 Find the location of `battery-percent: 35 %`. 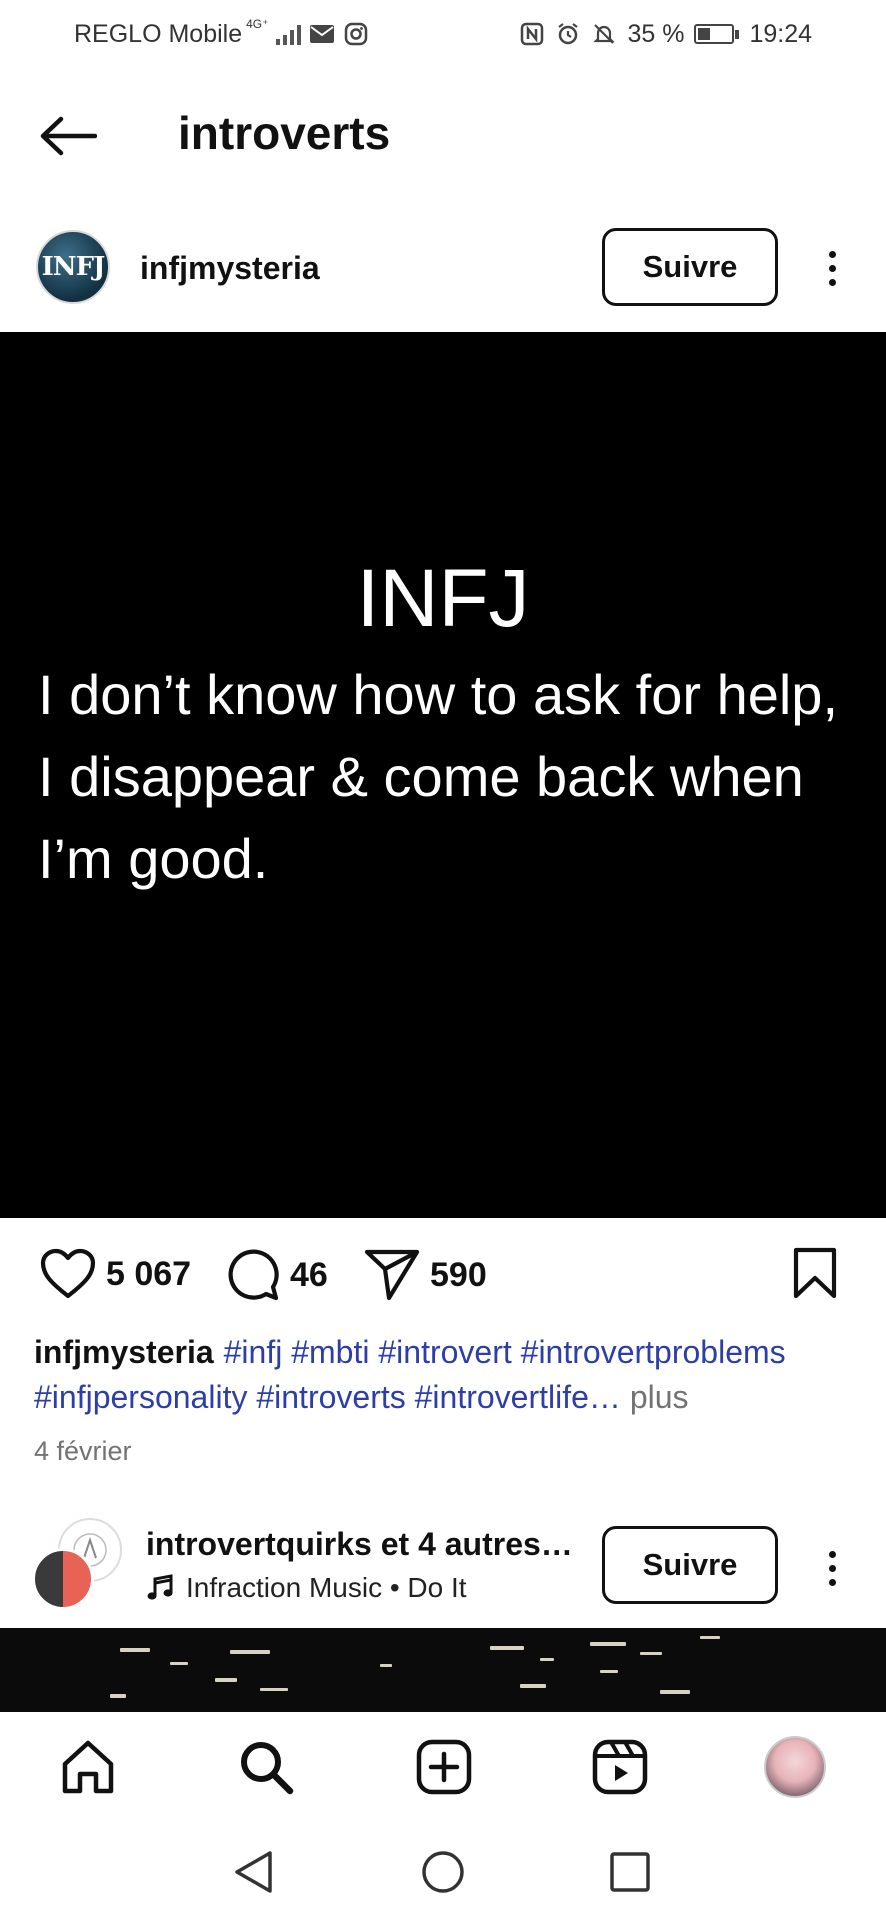

battery-percent: 35 % is located at coordinates (656, 33).